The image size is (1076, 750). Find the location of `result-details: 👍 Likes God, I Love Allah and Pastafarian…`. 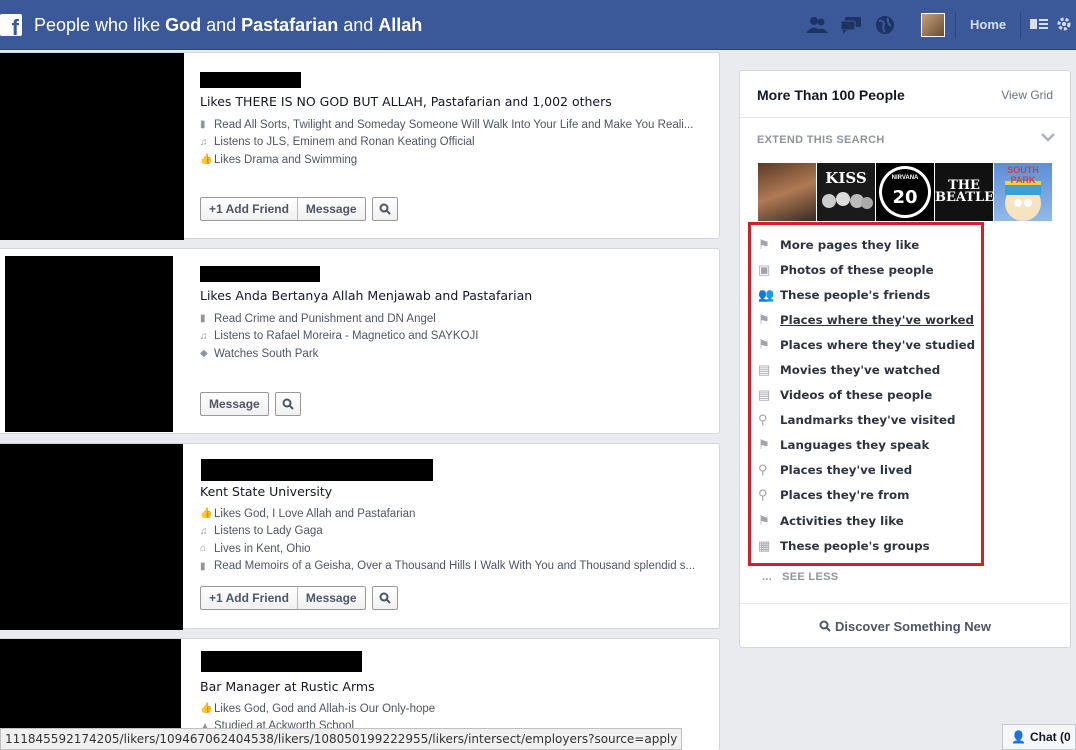

result-details: 👍 Likes God, I Love Allah and Pastafarian… is located at coordinates (447, 540).